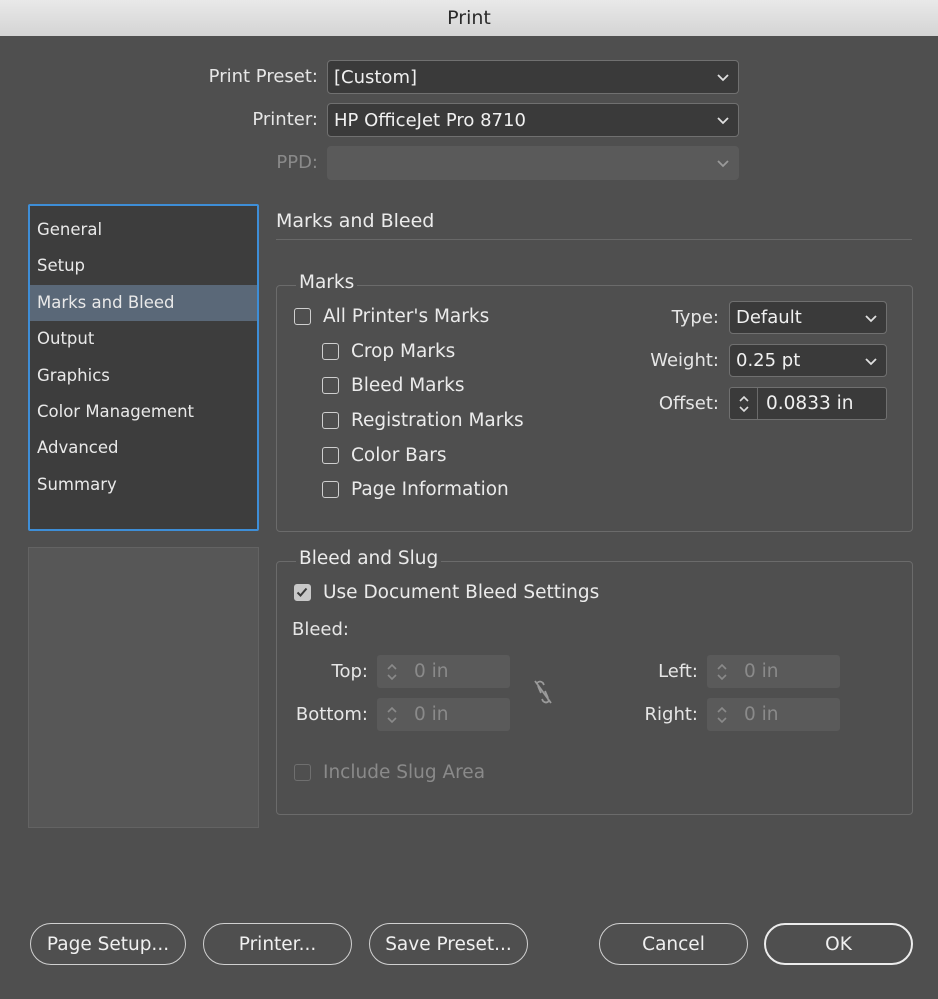  What do you see at coordinates (769, 317) in the screenshot?
I see `type-value: Default` at bounding box center [769, 317].